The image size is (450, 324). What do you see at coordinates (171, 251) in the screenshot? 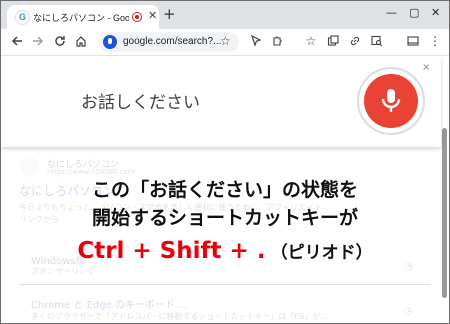
I see `shortcut-keys: Ctrl + Shift + .` at bounding box center [171, 251].